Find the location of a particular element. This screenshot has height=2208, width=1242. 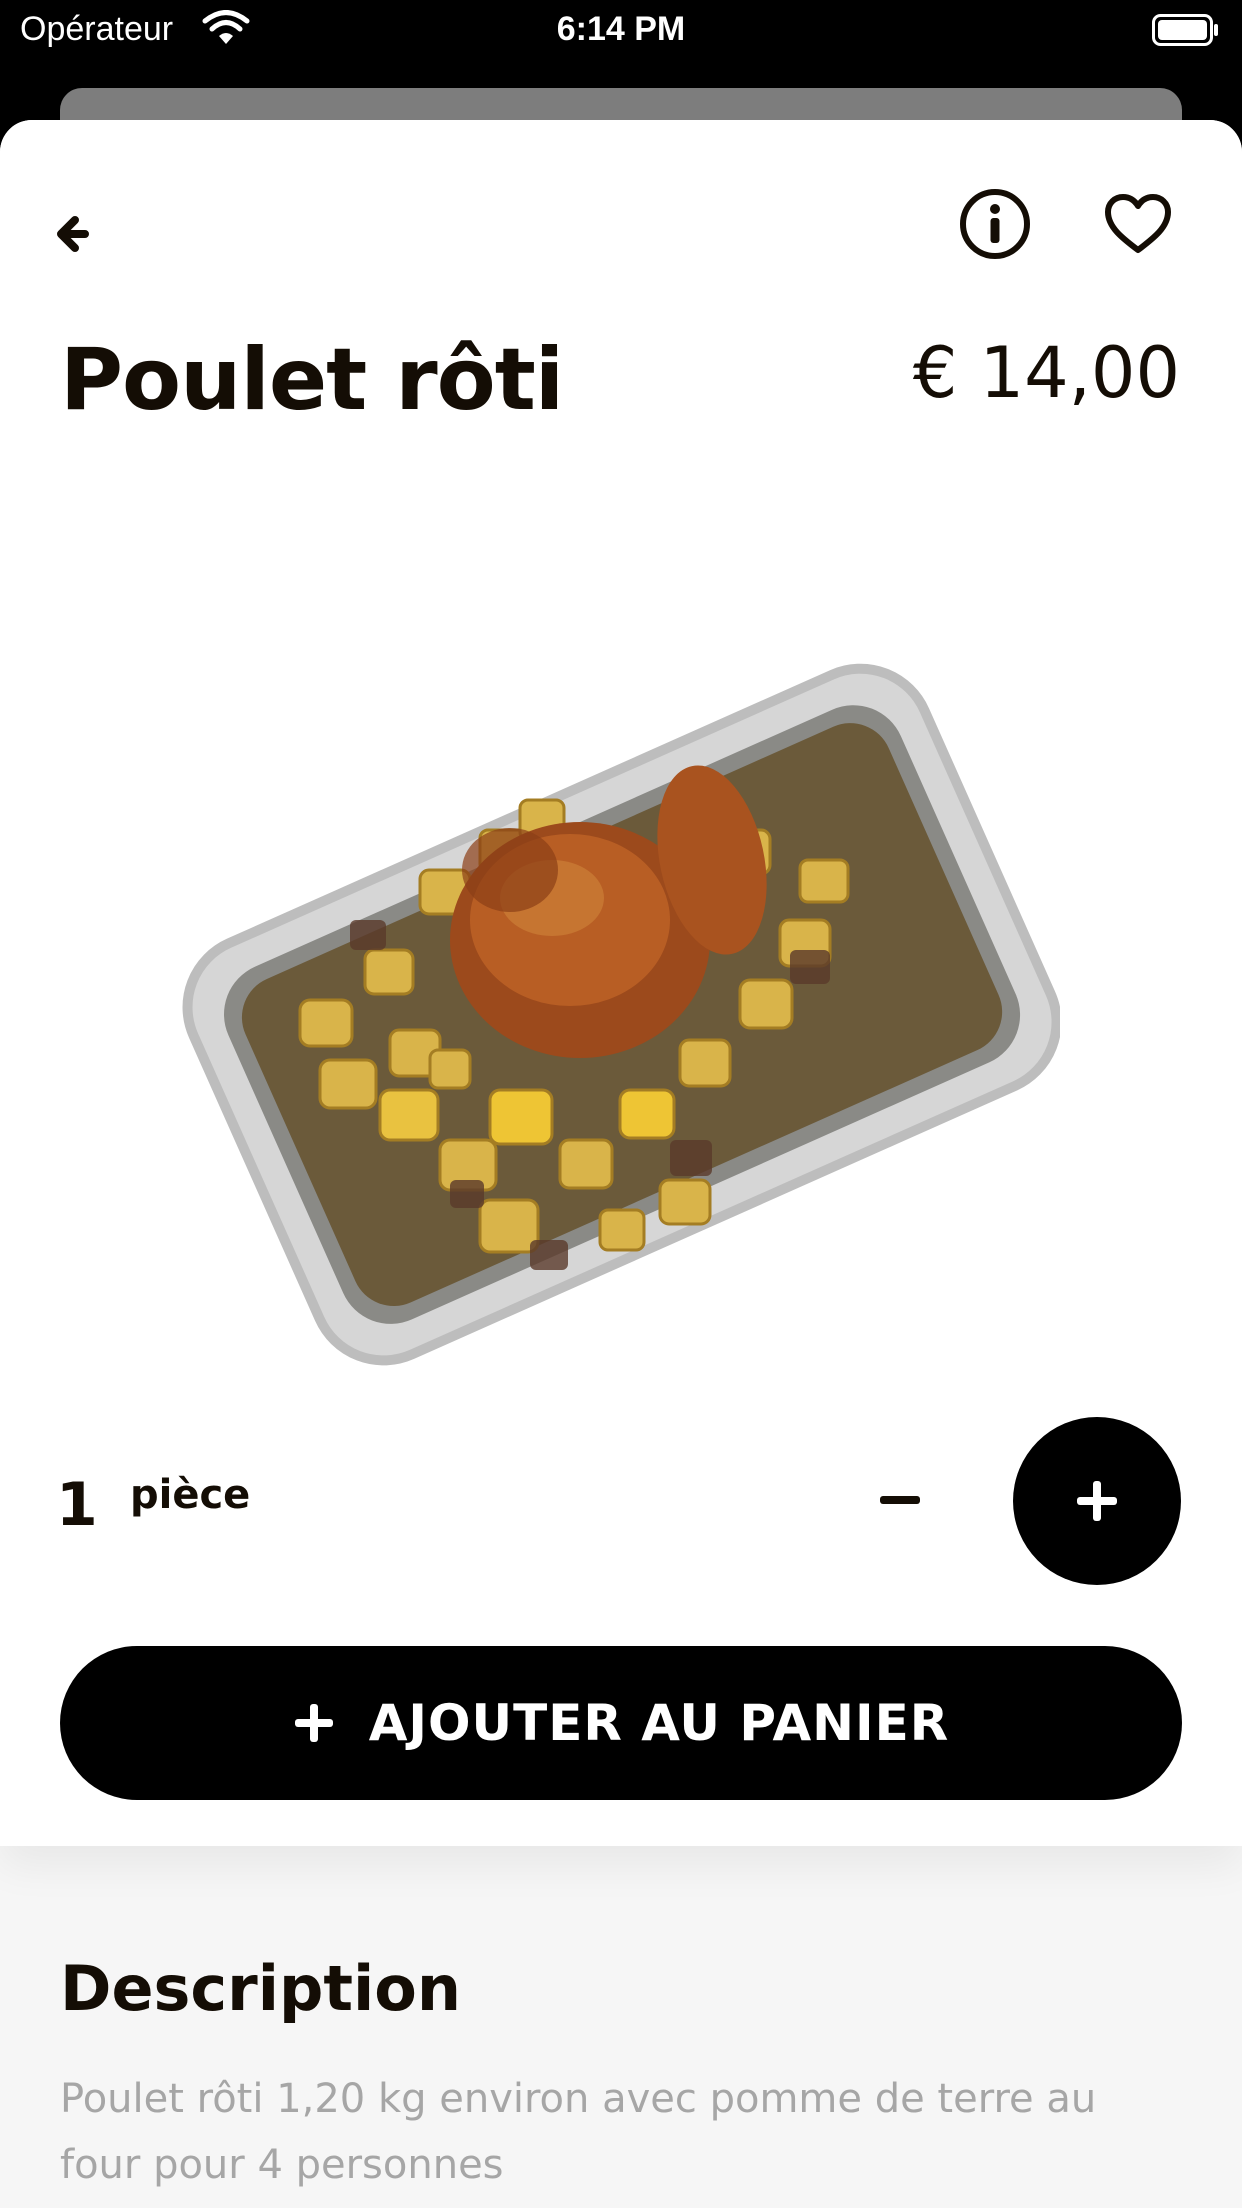

decrease-quantity-button is located at coordinates (900, 1500).